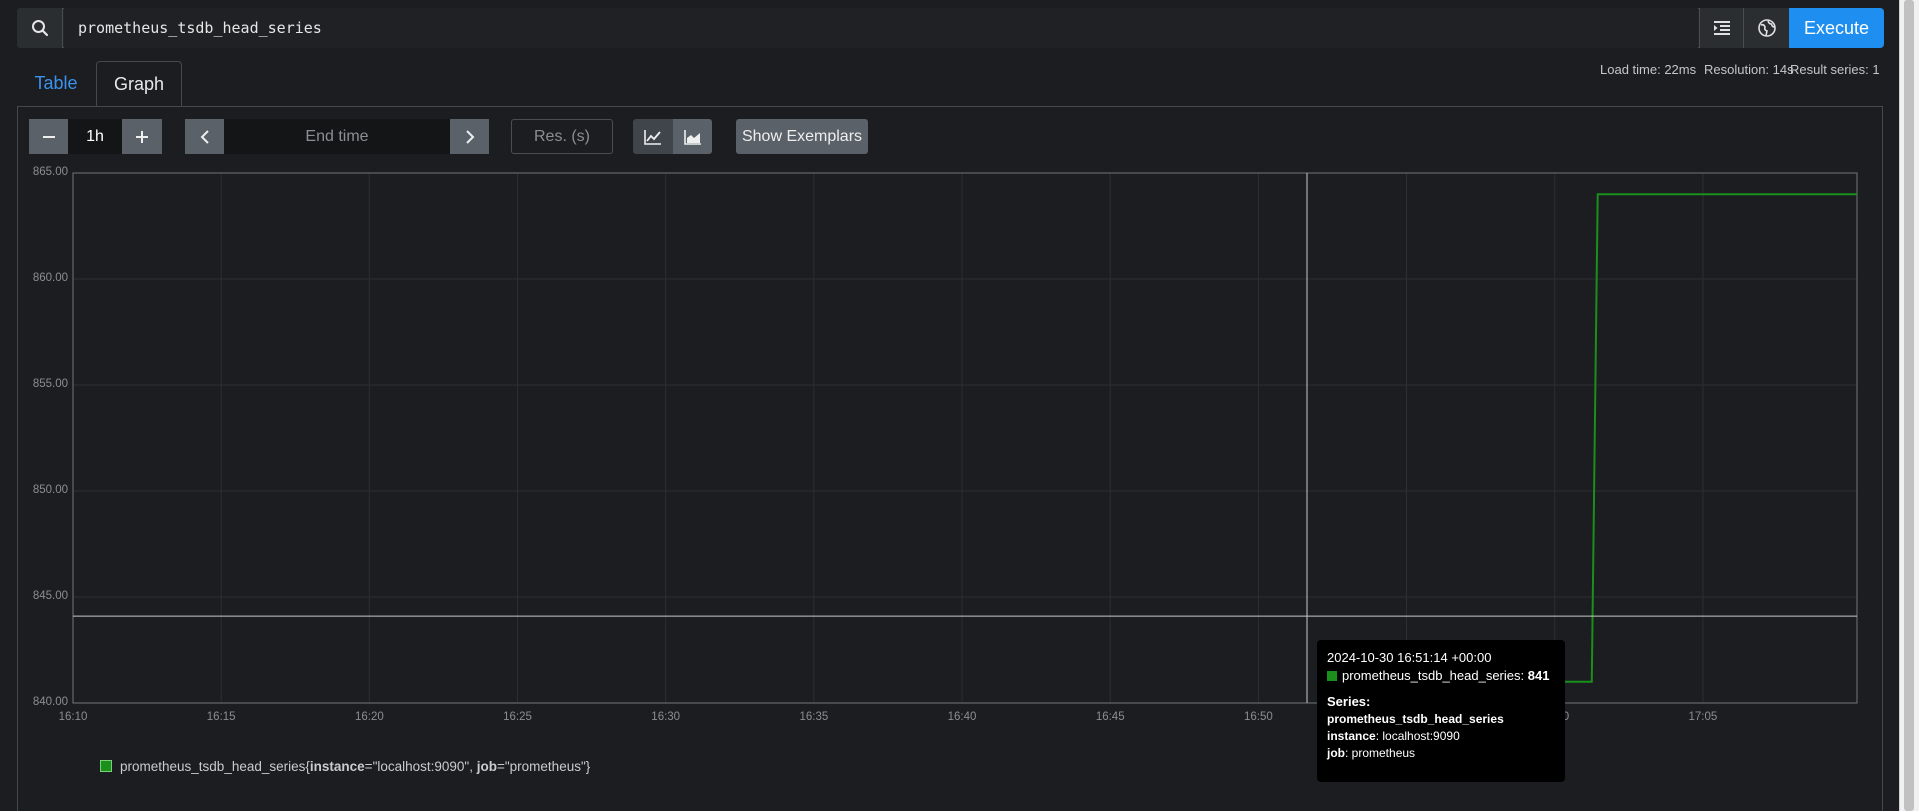  I want to click on tooltip-series-heading: Series:, so click(1349, 701).